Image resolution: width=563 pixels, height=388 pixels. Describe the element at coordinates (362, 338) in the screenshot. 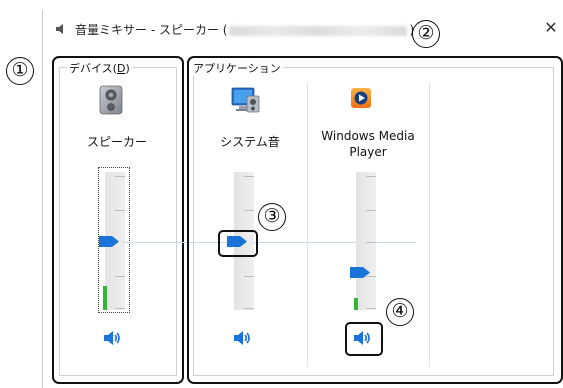

I see `wmp-mute-button` at that location.